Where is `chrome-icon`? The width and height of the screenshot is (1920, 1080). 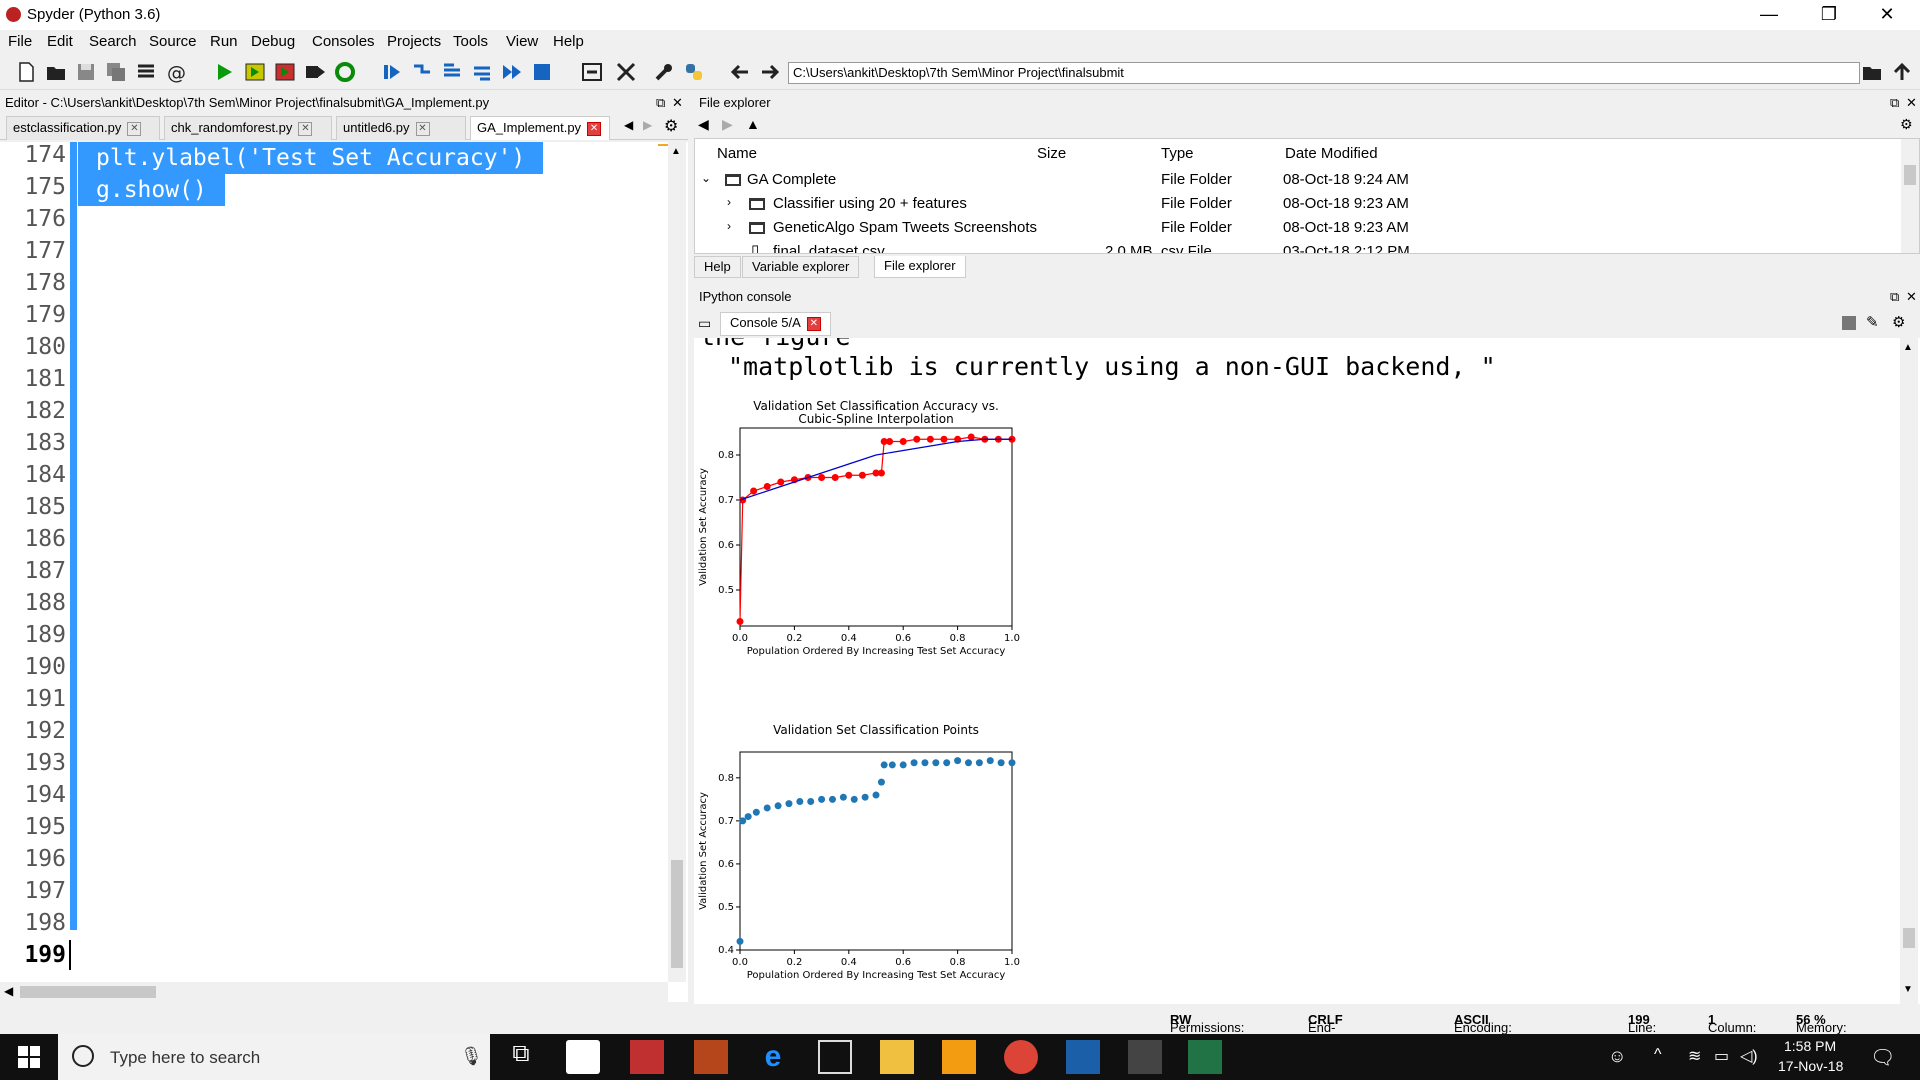 chrome-icon is located at coordinates (1021, 1057).